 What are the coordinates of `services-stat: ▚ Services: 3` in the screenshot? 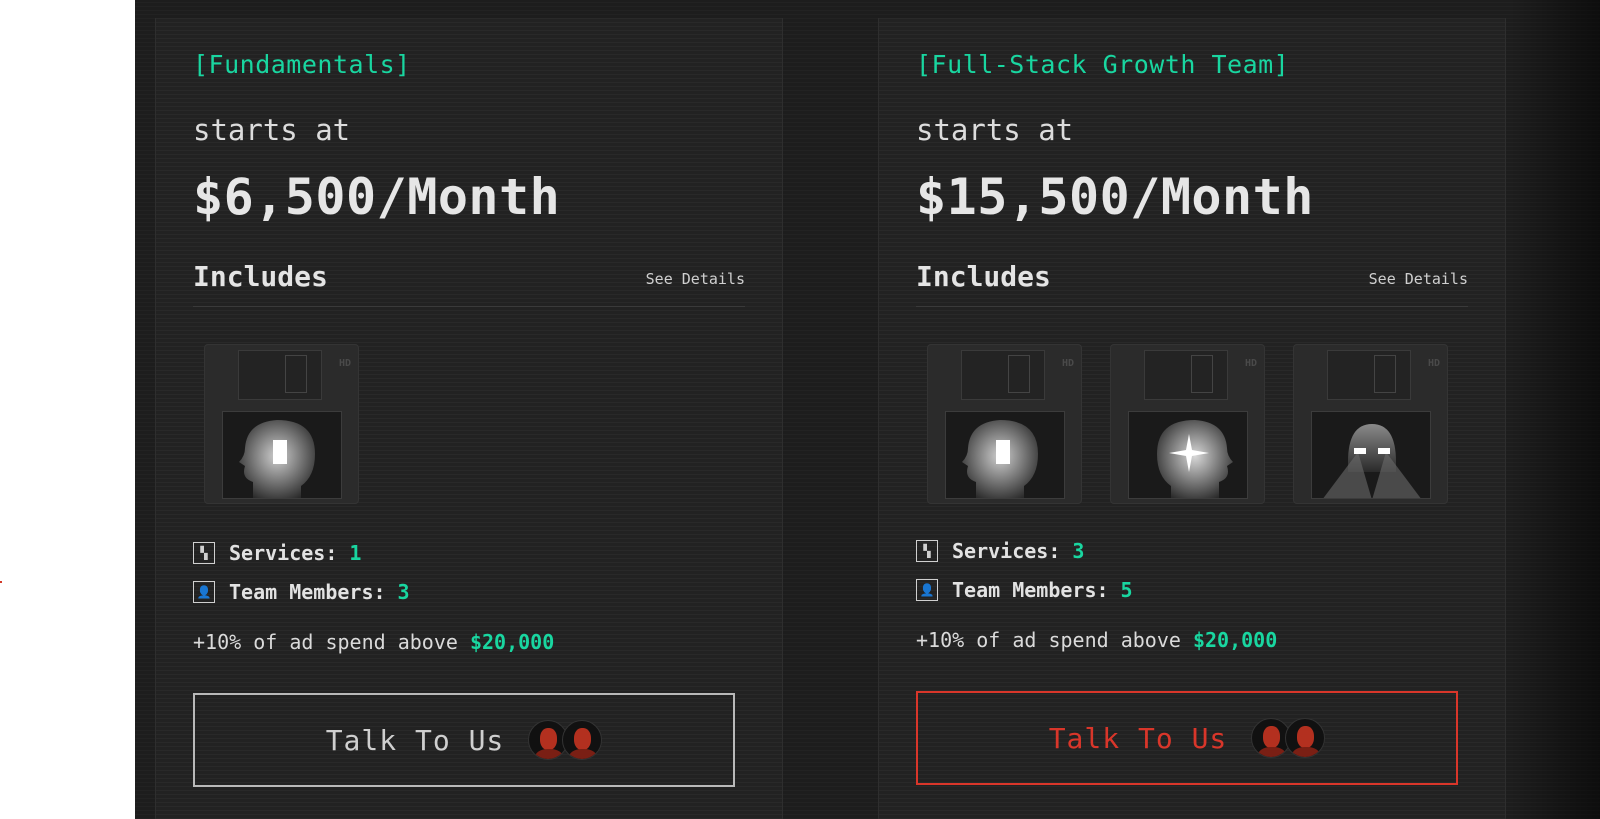 It's located at (1000, 551).